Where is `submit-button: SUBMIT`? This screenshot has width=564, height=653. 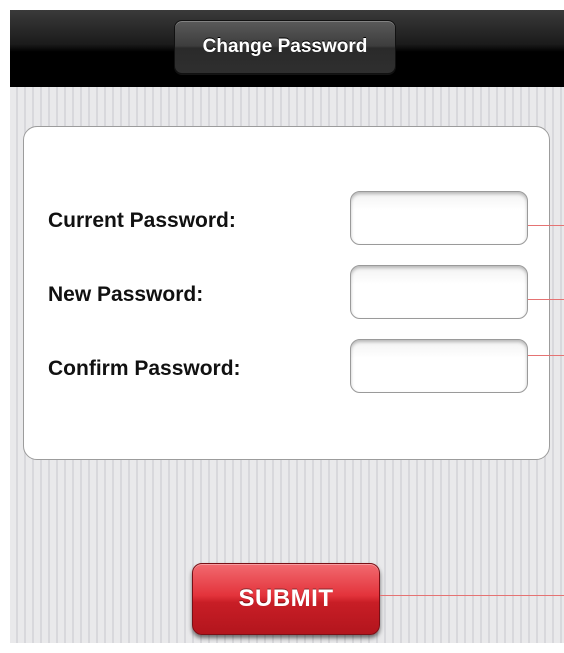
submit-button: SUBMIT is located at coordinates (286, 599).